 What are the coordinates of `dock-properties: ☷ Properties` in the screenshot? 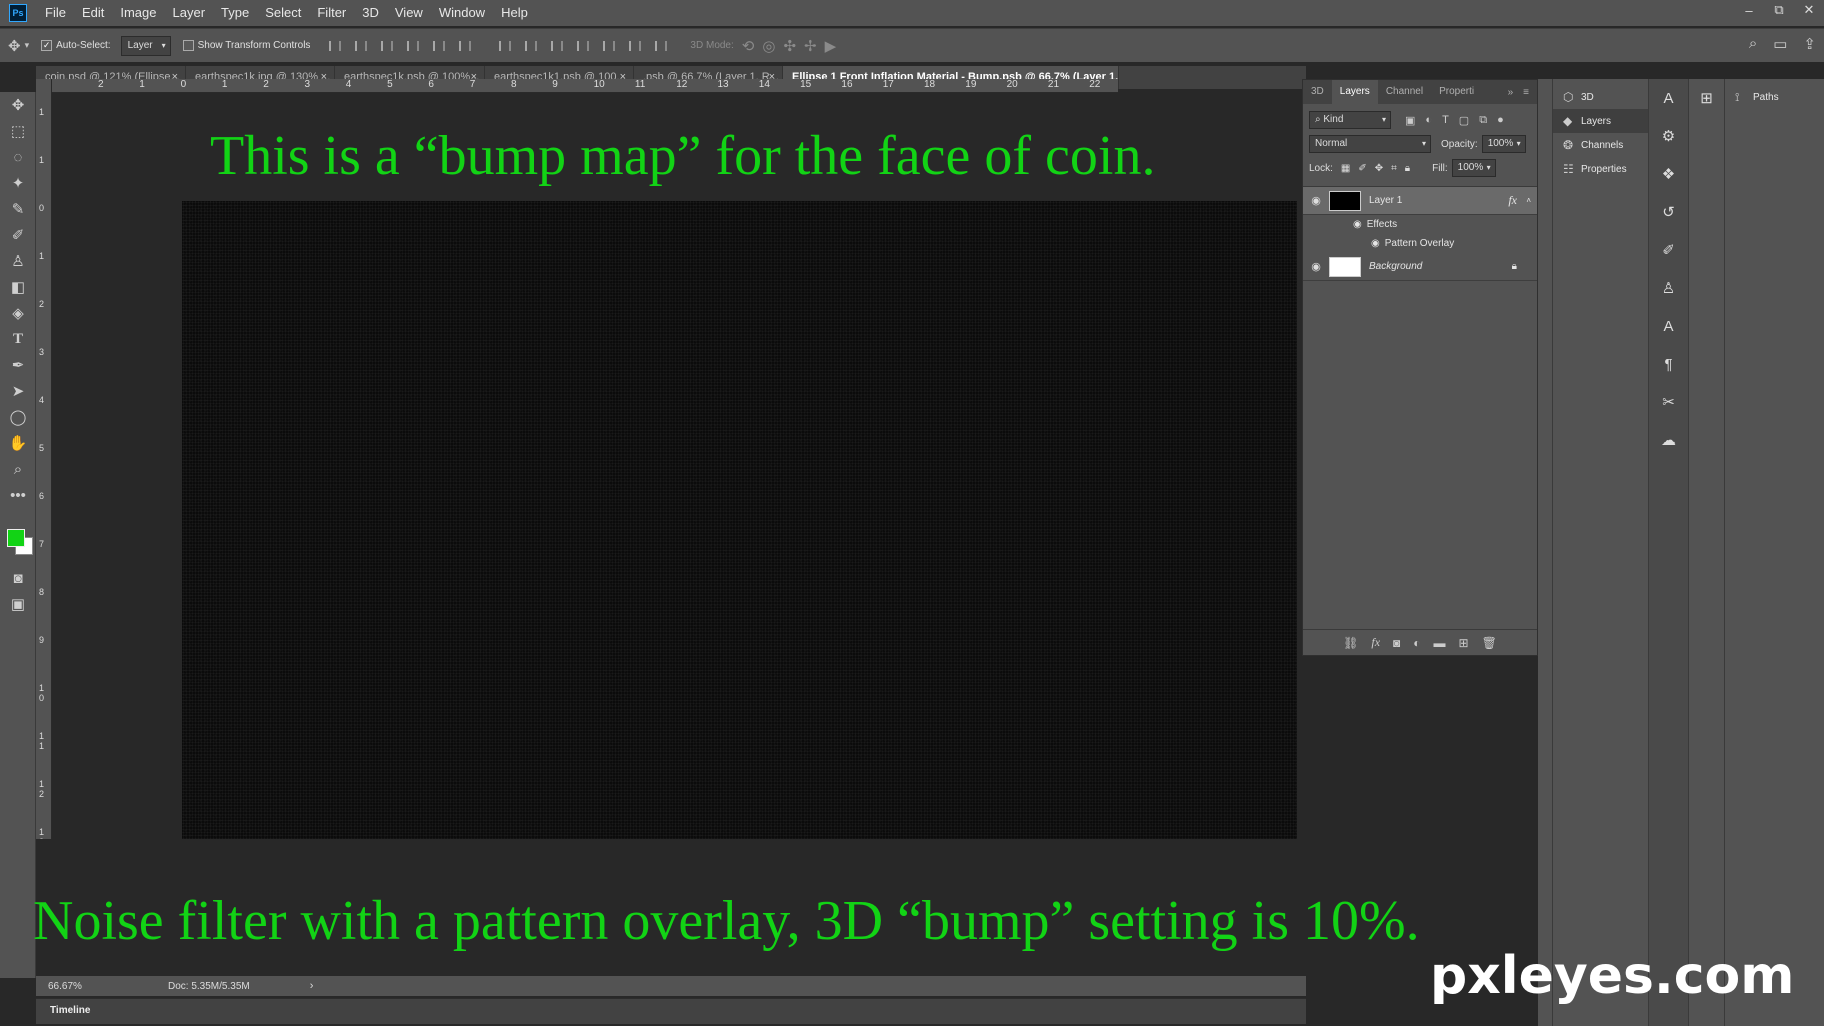 It's located at (1600, 169).